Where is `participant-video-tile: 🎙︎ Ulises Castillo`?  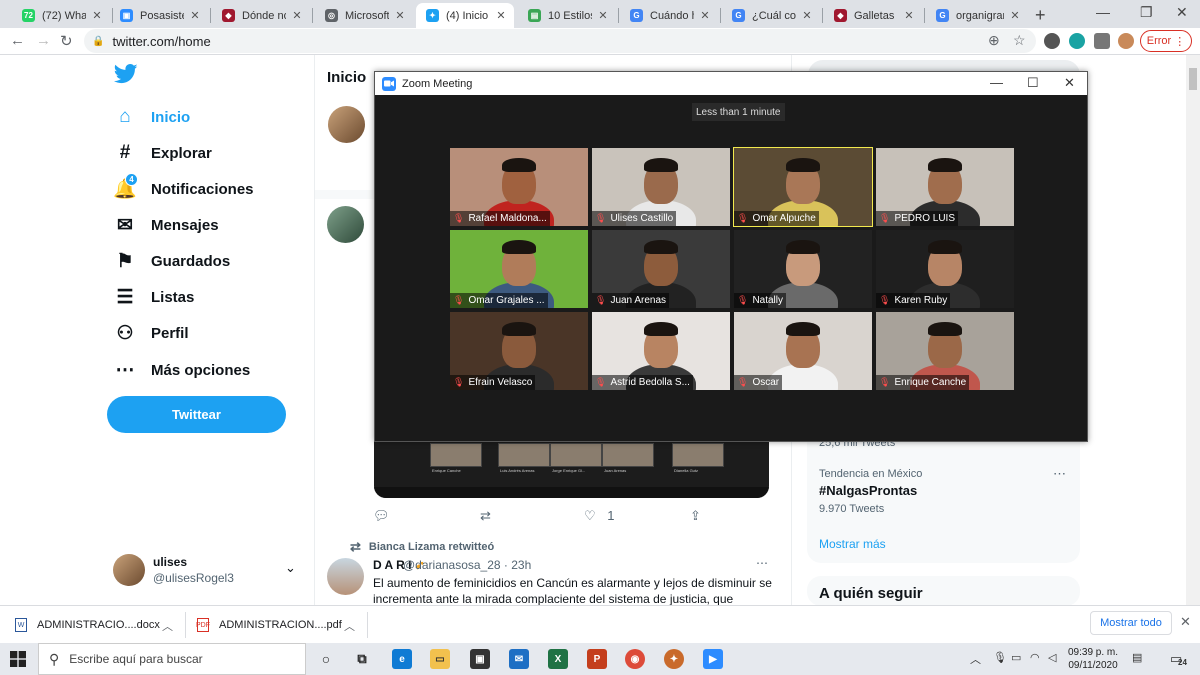
participant-video-tile: 🎙︎ Ulises Castillo is located at coordinates (661, 187).